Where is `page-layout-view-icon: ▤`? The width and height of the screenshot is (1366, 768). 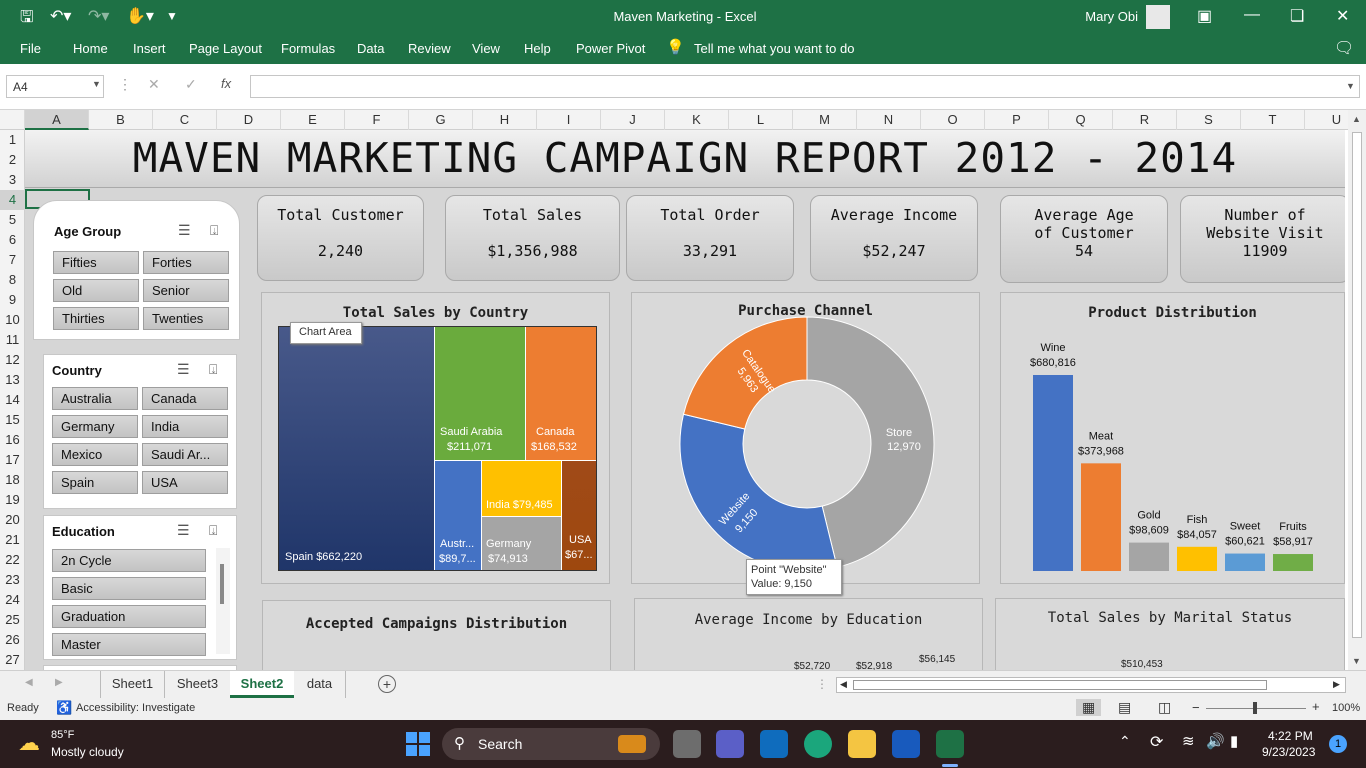
page-layout-view-icon: ▤ is located at coordinates (1124, 707).